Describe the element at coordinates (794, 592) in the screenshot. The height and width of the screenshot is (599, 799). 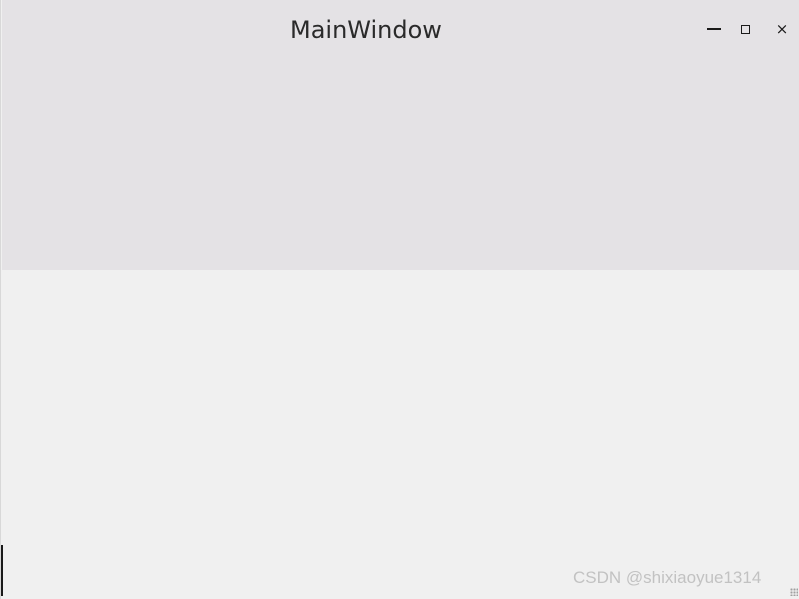
I see `resize-grip-icon` at that location.